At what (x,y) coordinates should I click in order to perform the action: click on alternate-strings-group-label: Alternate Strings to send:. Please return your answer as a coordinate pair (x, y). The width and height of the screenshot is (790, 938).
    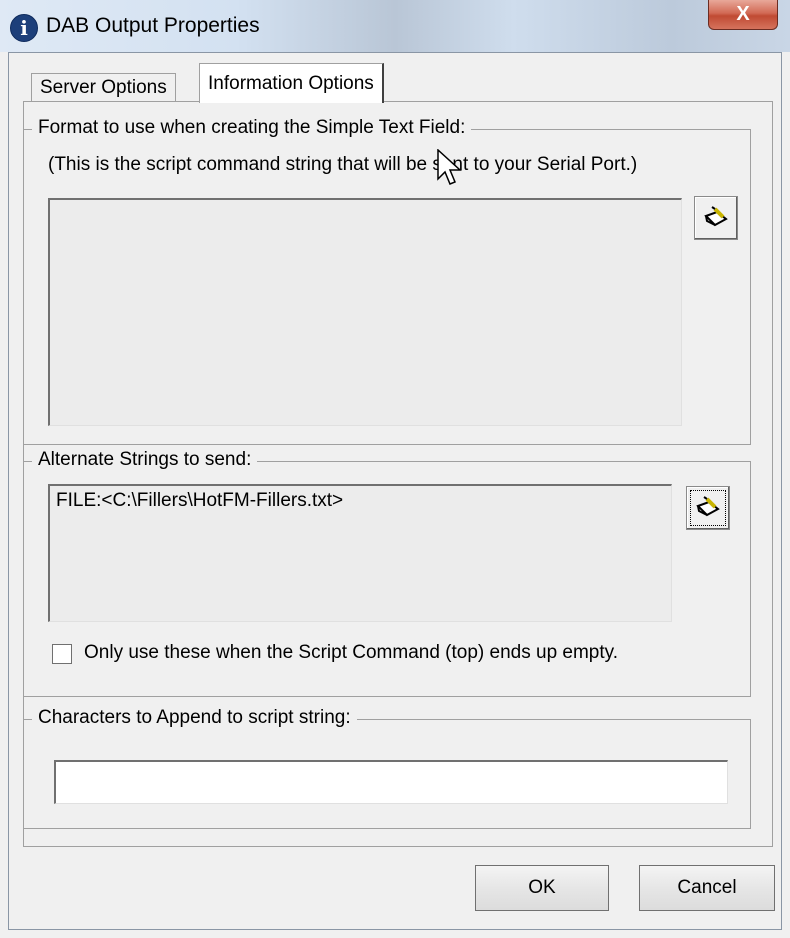
    Looking at the image, I should click on (145, 460).